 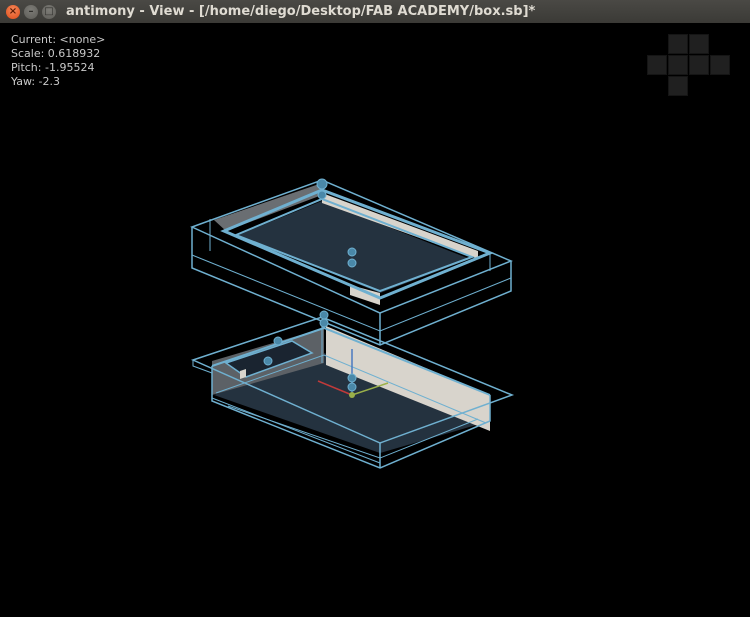 I want to click on close-icon: ×, so click(x=13, y=11).